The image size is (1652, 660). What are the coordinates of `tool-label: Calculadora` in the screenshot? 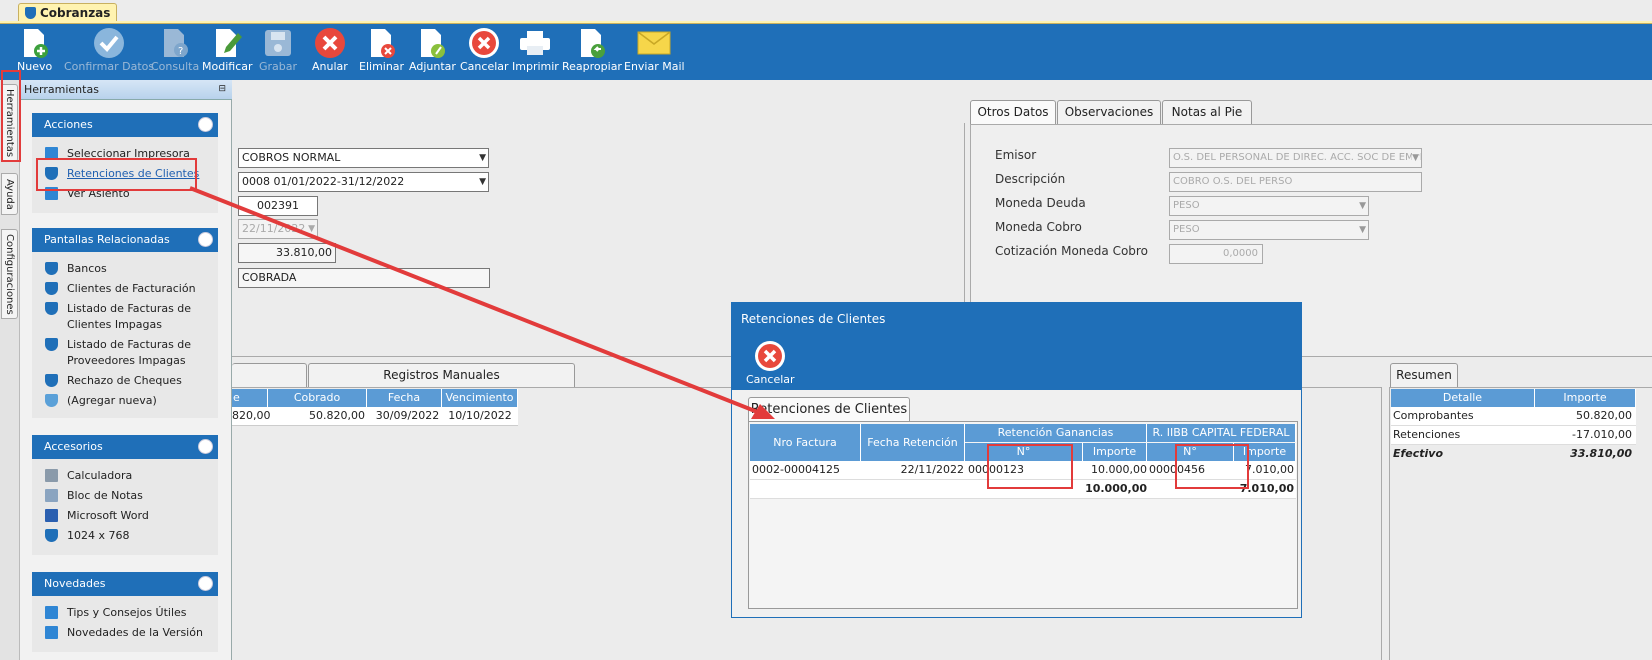 It's located at (100, 475).